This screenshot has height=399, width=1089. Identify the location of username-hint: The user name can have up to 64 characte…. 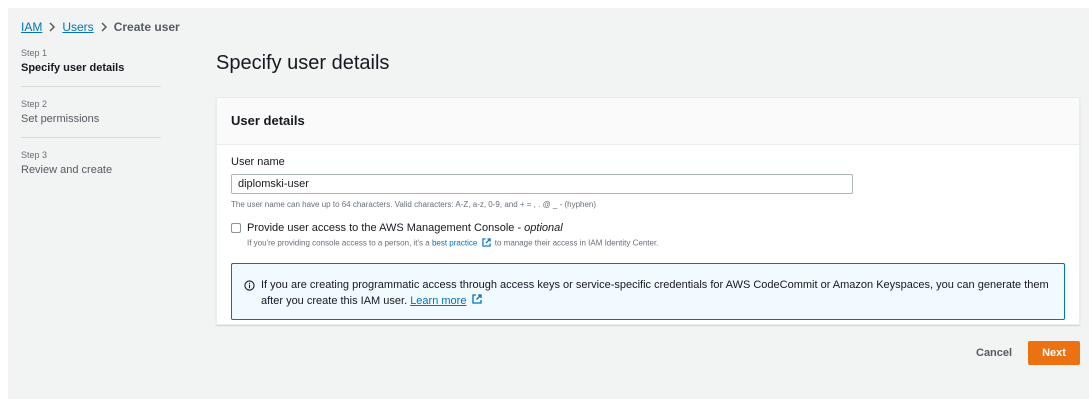
(414, 204).